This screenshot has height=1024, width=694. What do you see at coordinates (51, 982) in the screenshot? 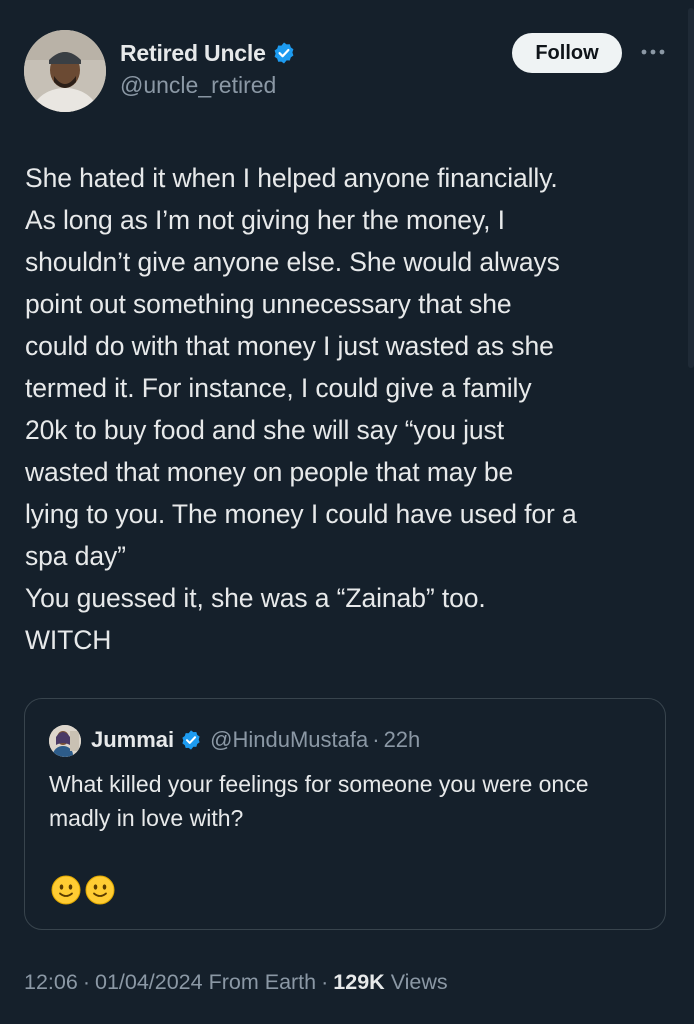
I see `tweet-time: 12:06` at bounding box center [51, 982].